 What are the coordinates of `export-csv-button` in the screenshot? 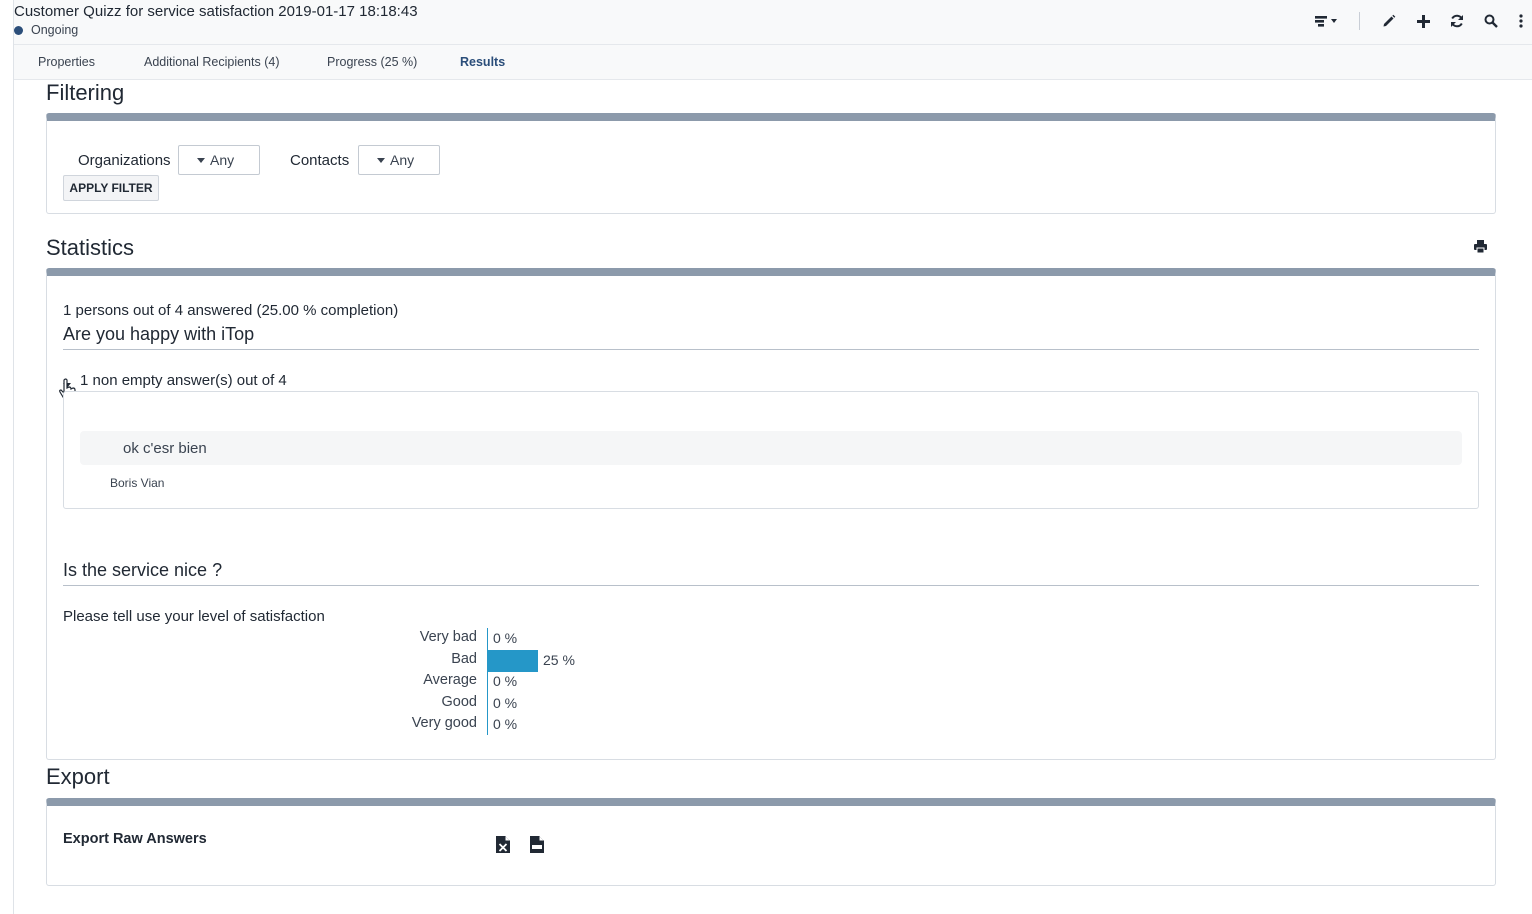 It's located at (537, 844).